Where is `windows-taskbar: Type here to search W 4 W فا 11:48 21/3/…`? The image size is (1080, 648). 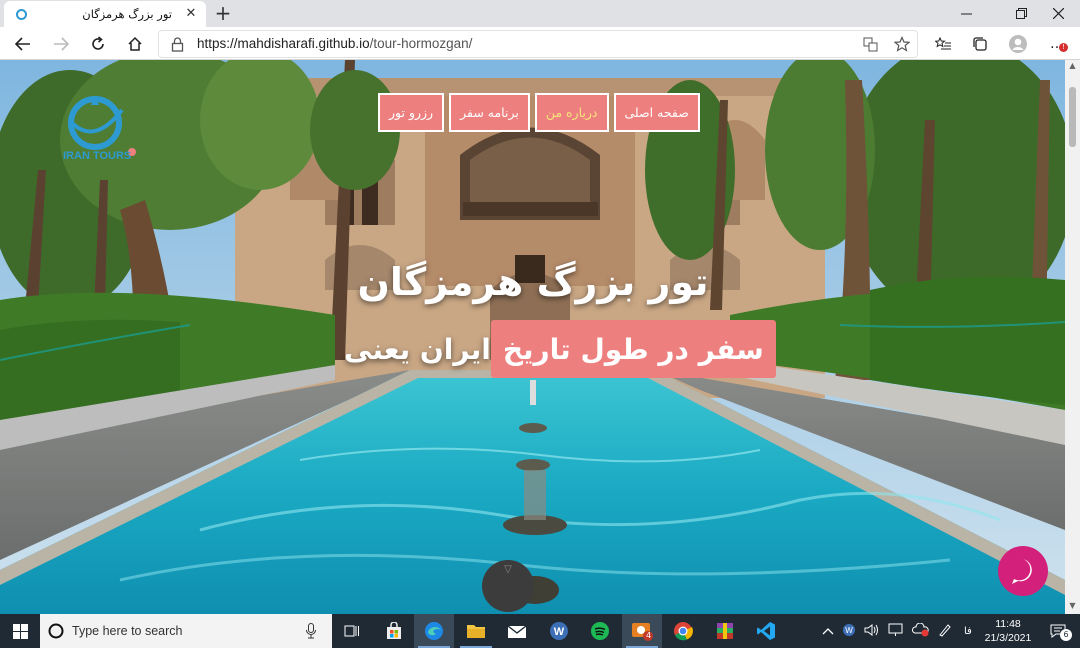
windows-taskbar: Type here to search W 4 W فا 11:48 21/3/… is located at coordinates (540, 631).